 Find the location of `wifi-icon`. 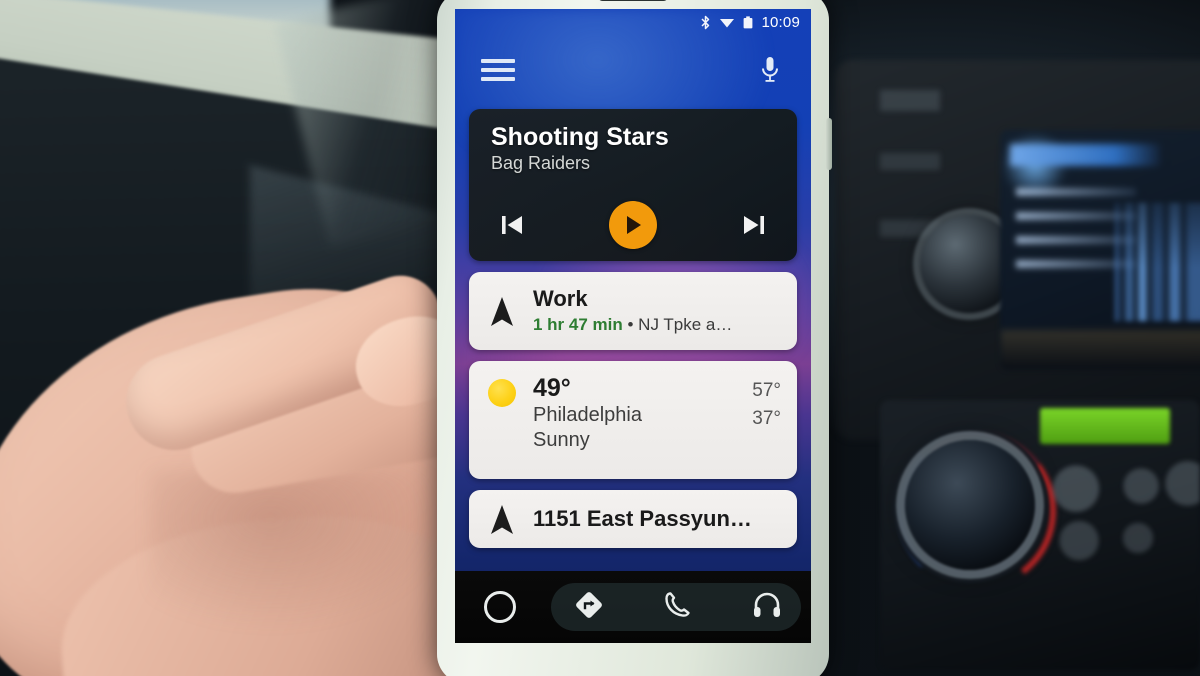

wifi-icon is located at coordinates (727, 22).